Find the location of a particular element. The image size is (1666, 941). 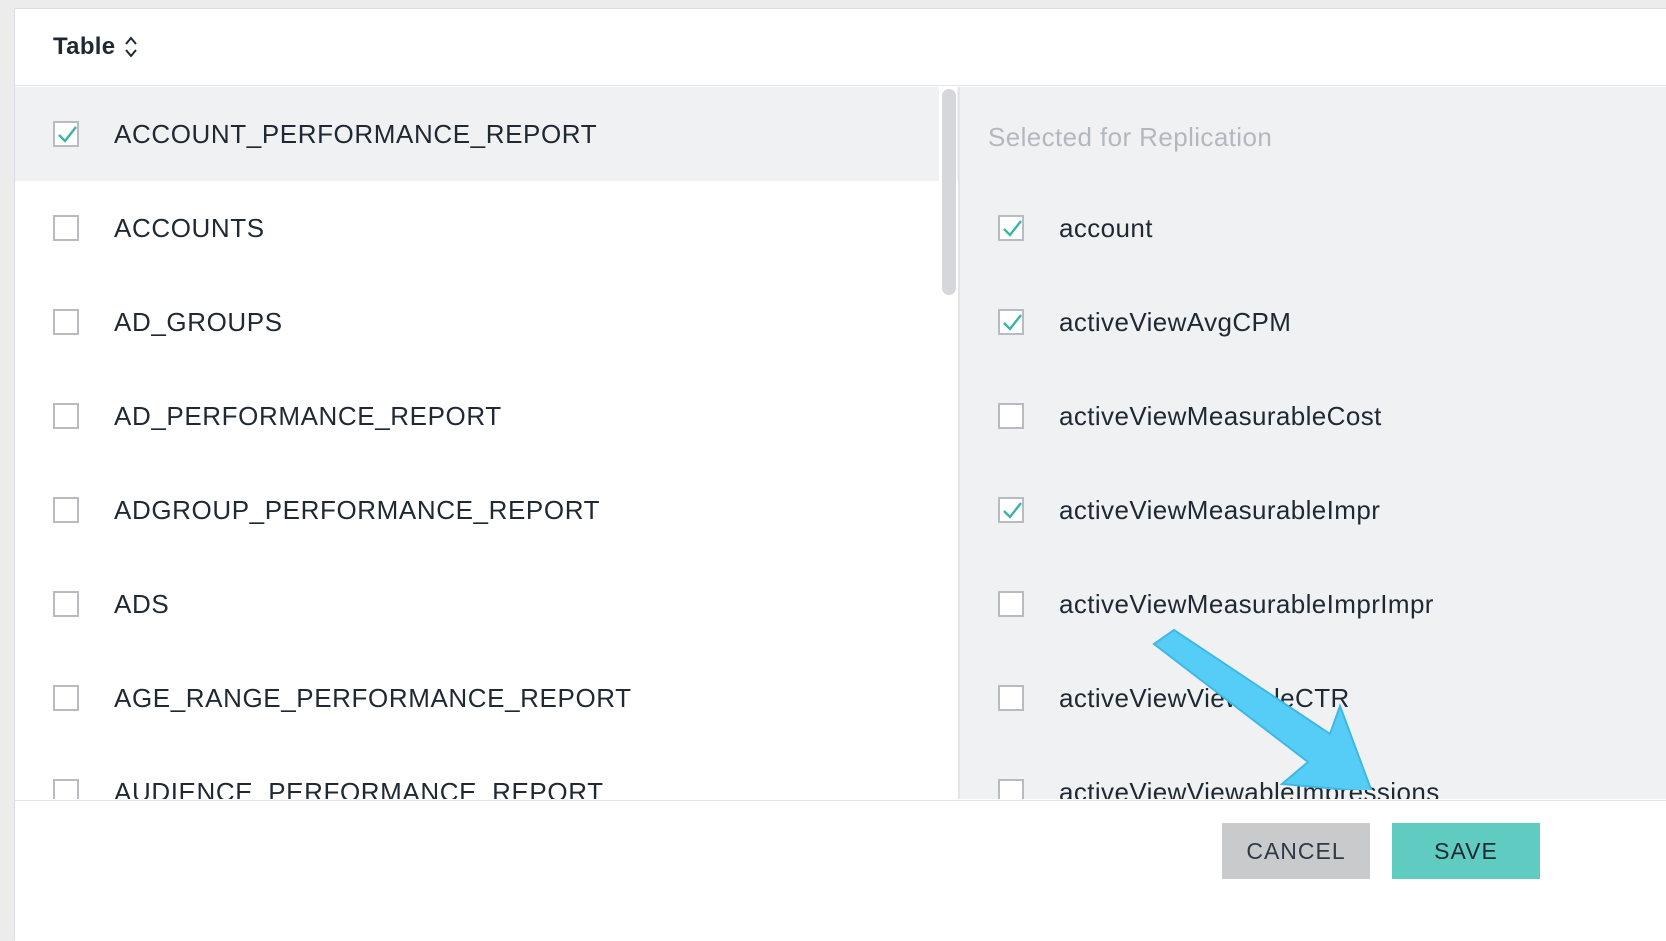

table-name: ACCOUNT_PERFORMANCE_REPORT is located at coordinates (356, 133).